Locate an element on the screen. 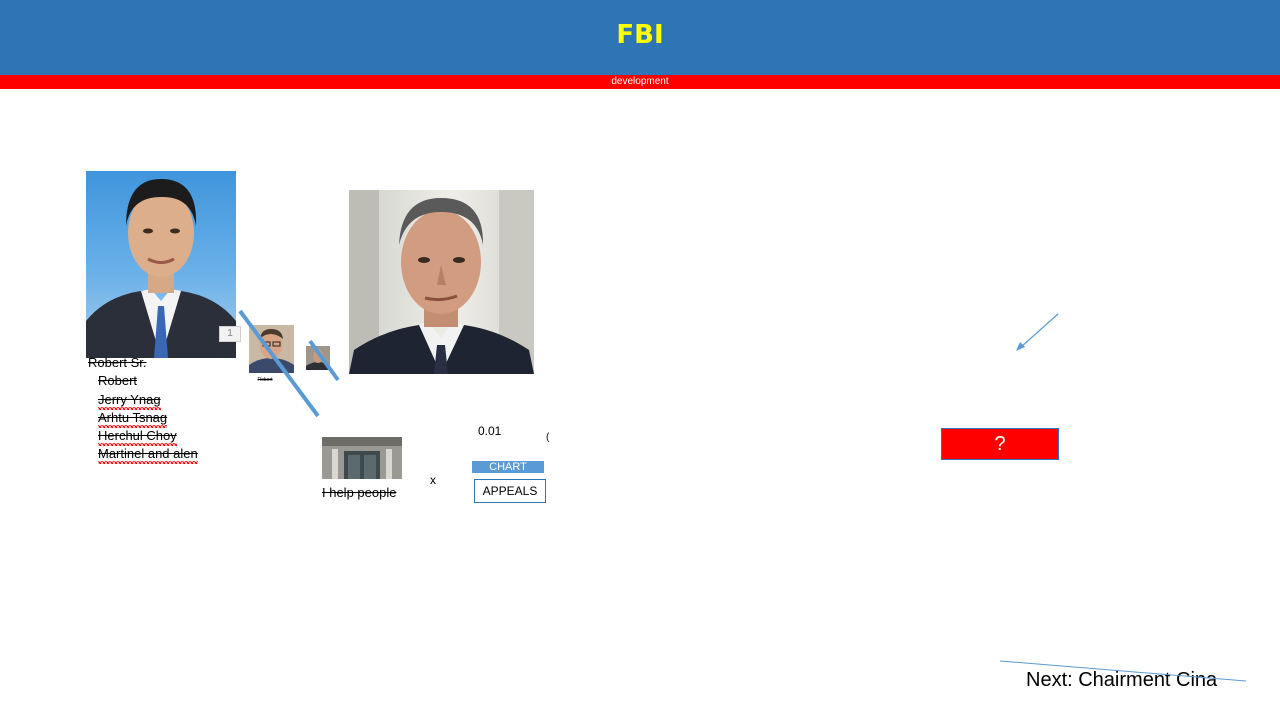 The width and height of the screenshot is (1280, 720). portrait-2-illustration is located at coordinates (441, 282).